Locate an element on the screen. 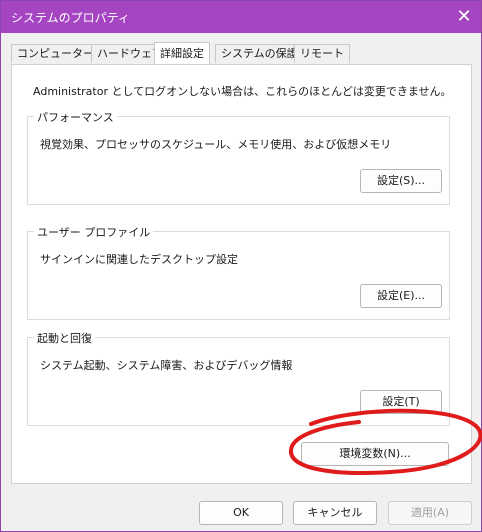 This screenshot has height=532, width=482. ok-button: OK is located at coordinates (241, 513).